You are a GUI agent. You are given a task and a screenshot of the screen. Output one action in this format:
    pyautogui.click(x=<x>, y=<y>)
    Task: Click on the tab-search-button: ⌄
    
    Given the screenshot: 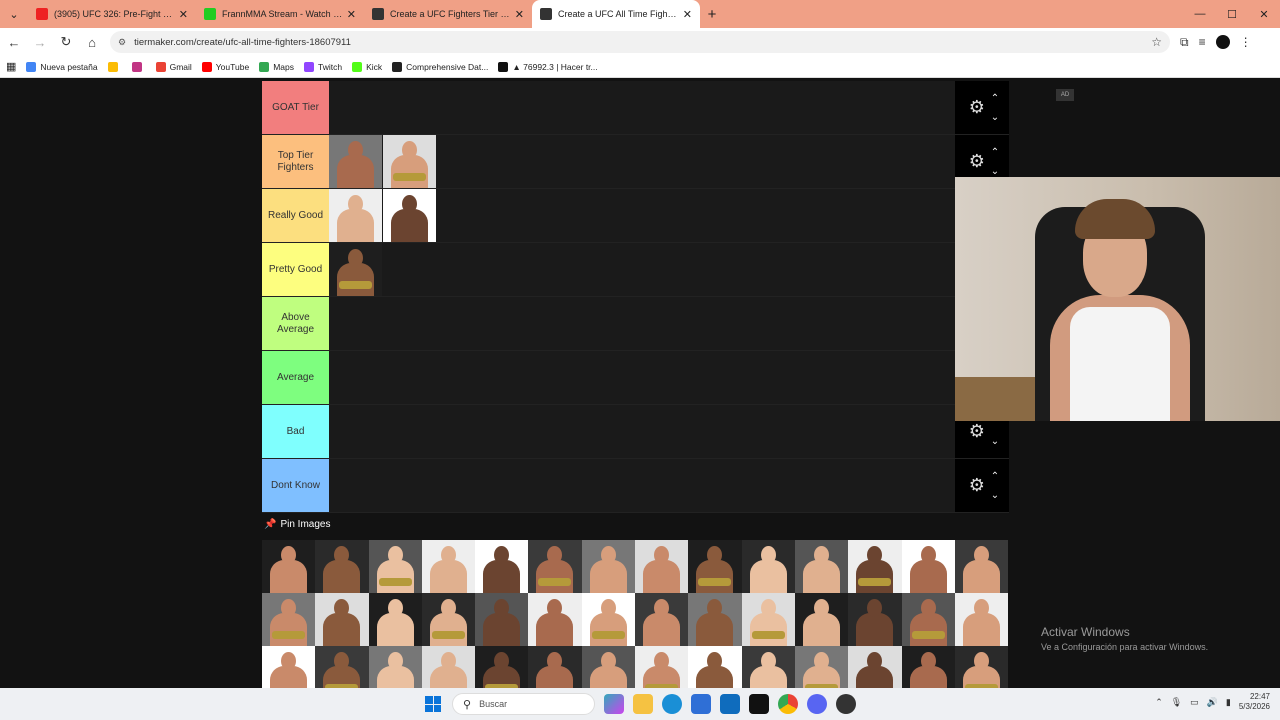 What is the action you would take?
    pyautogui.click(x=14, y=14)
    